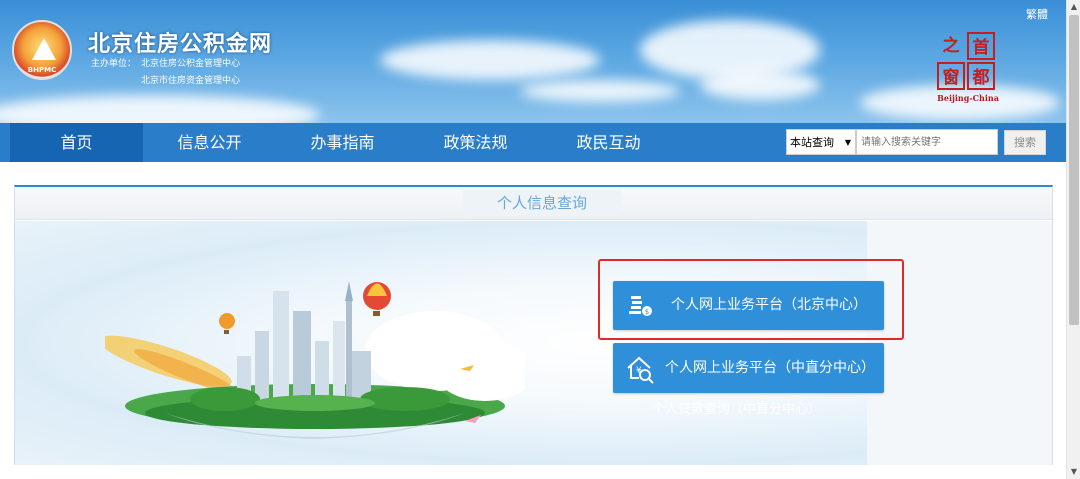 The image size is (1080, 479). I want to click on house-search-icon: ¥, so click(640, 370).